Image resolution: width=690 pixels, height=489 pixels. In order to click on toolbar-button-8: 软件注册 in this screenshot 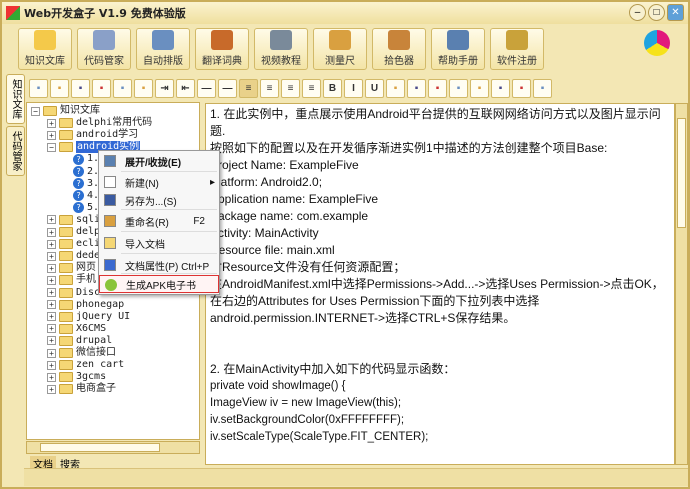, I will do `click(517, 49)`.